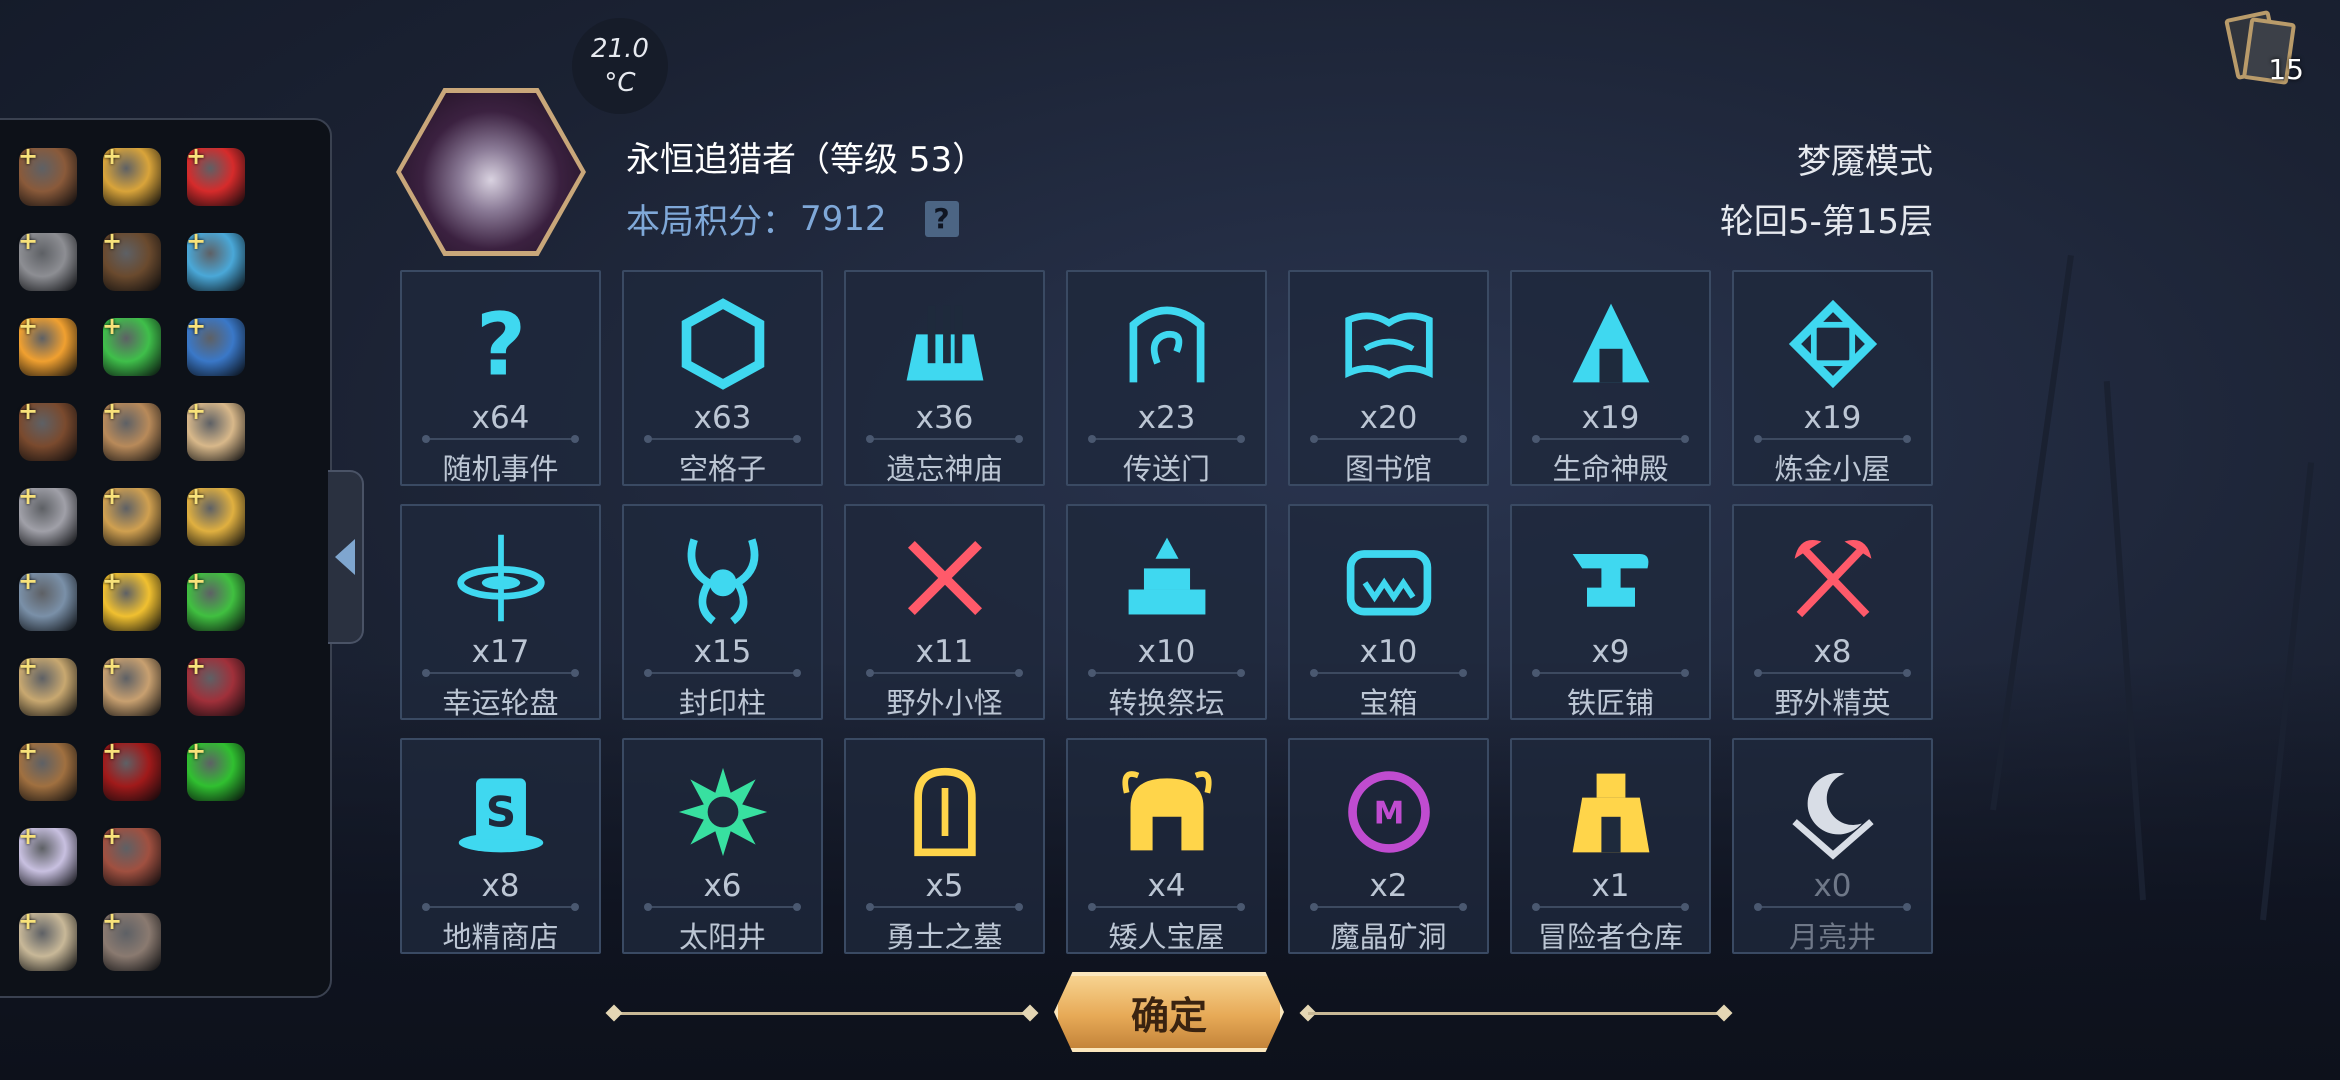 Image resolution: width=2340 pixels, height=1080 pixels. Describe the element at coordinates (1388, 846) in the screenshot. I see `map-node-tile: Mx2 魔晶矿洞` at that location.